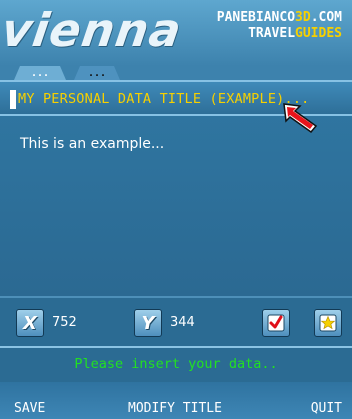  I want to click on y-coordinate-button: Y, so click(148, 323).